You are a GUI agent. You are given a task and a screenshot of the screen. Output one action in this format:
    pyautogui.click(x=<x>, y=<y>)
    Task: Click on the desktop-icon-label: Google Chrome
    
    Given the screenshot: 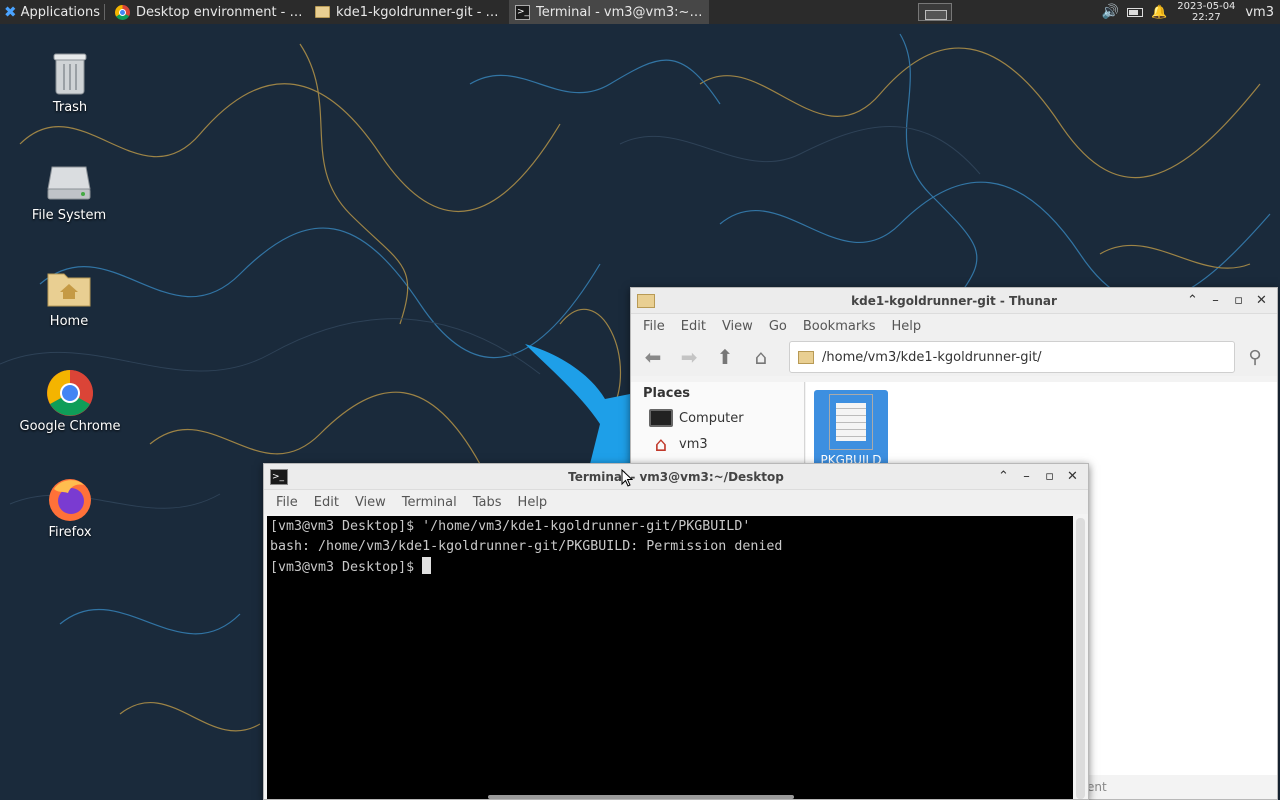 What is the action you would take?
    pyautogui.click(x=70, y=426)
    